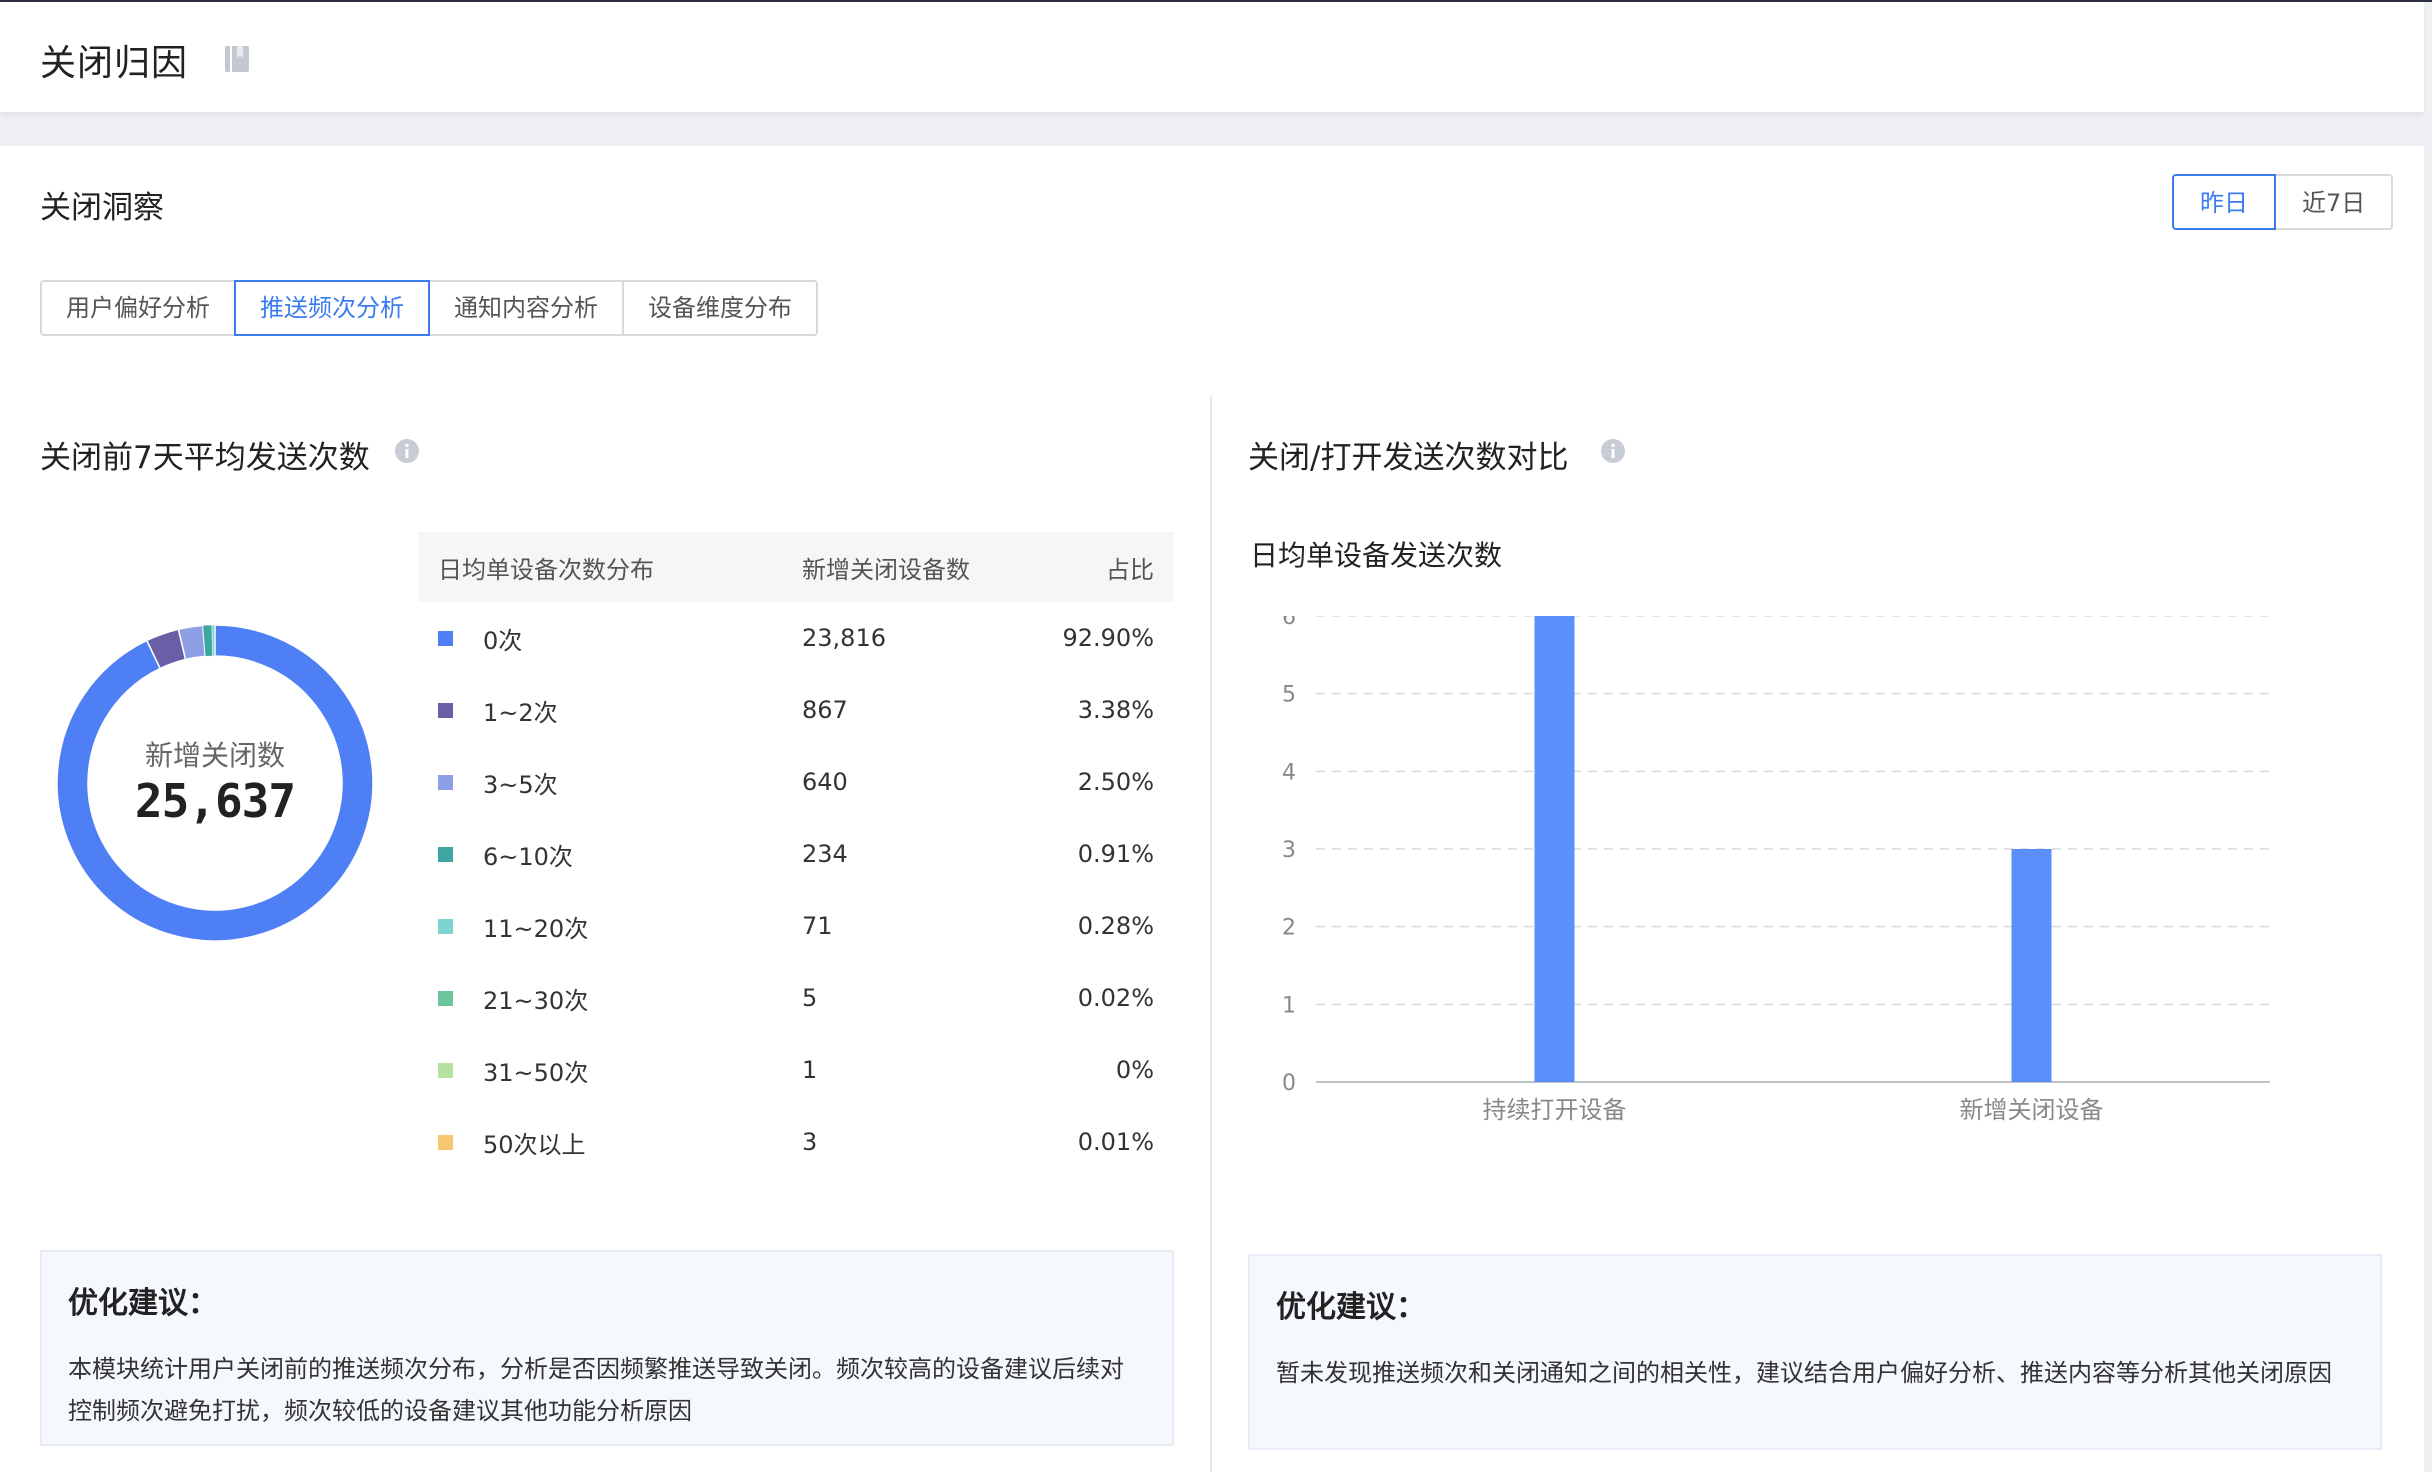 This screenshot has width=2432, height=1472. I want to click on table-row: 21~30次 5 0.02%, so click(796, 998).